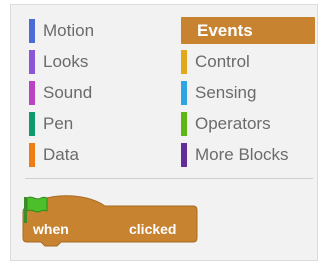  What do you see at coordinates (242, 154) in the screenshot?
I see `category-label: More Blocks` at bounding box center [242, 154].